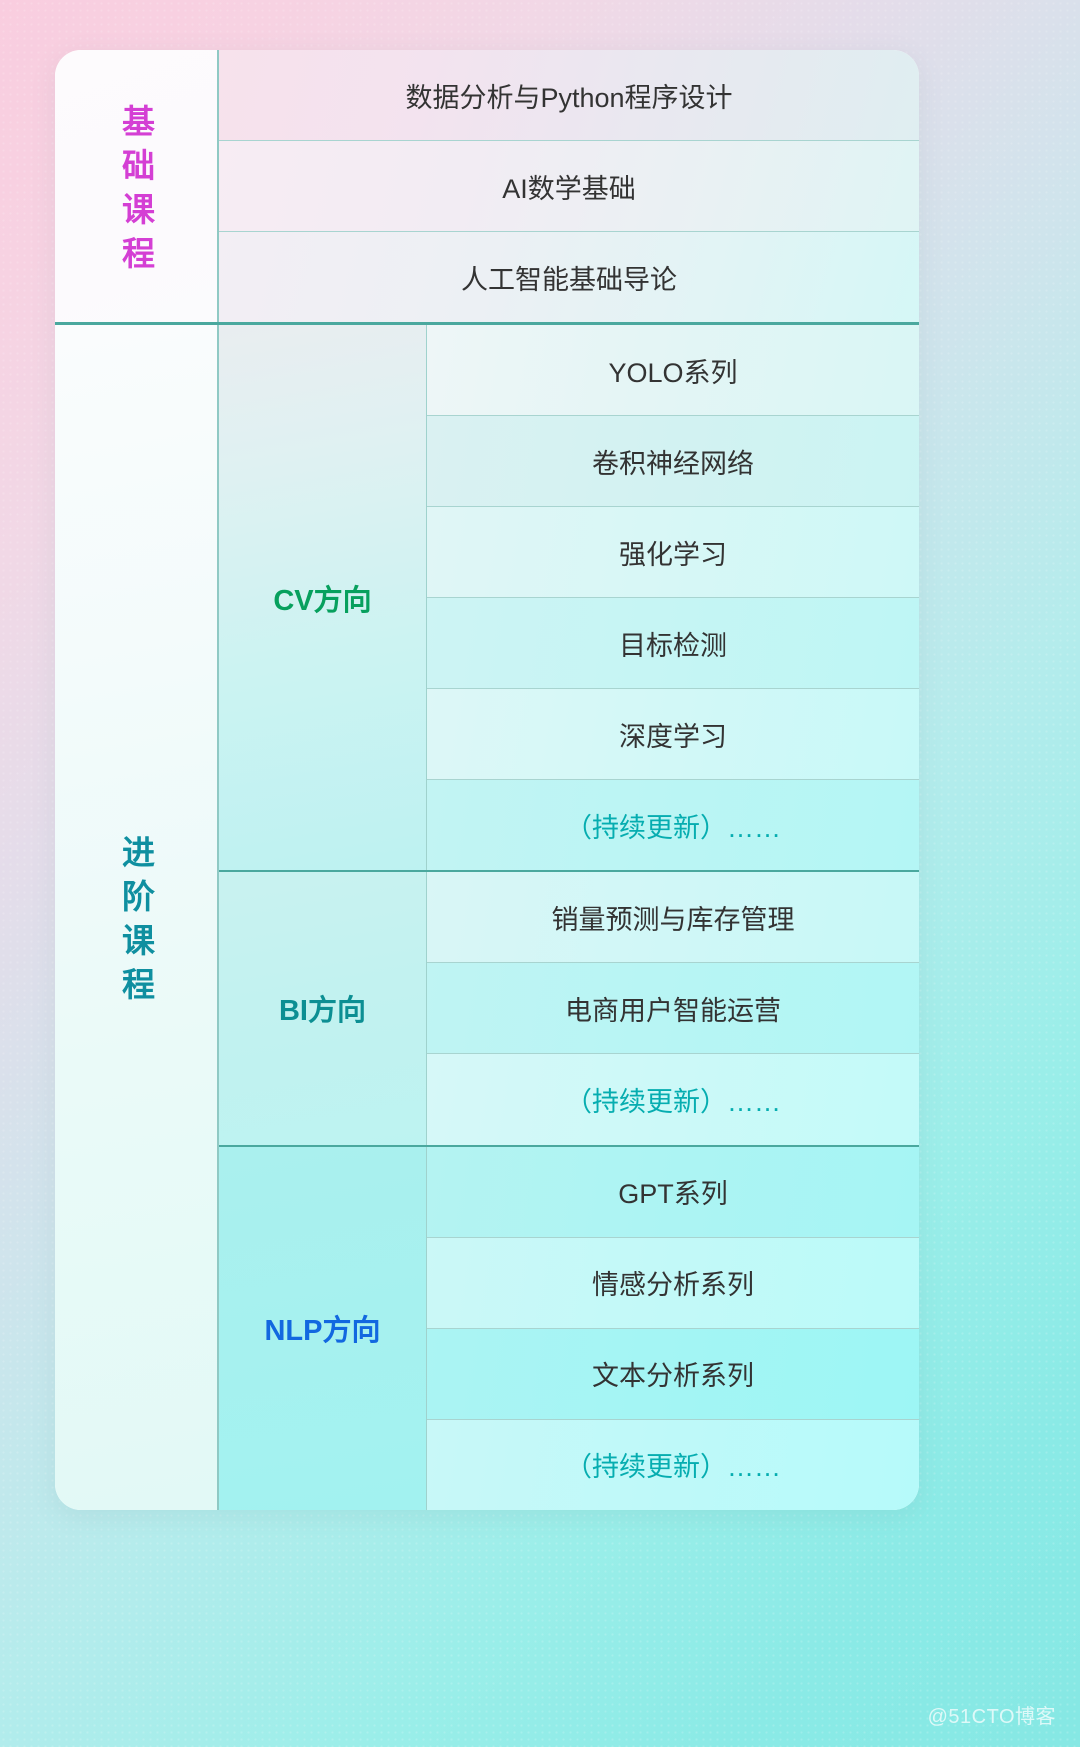 The image size is (1080, 1747). Describe the element at coordinates (136, 923) in the screenshot. I see `section-label-advanced: 进阶课程` at that location.